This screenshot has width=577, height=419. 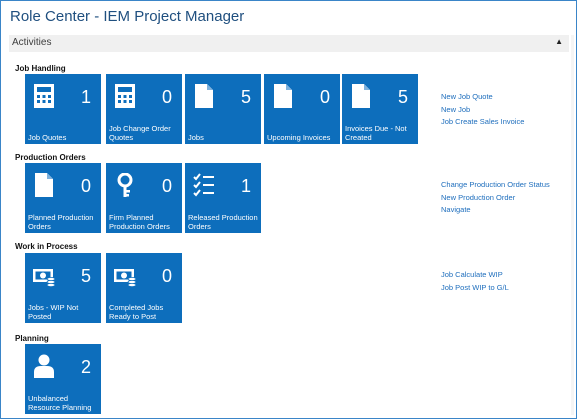 What do you see at coordinates (302, 109) in the screenshot?
I see `tile-upcoming-invoices: 0 Upcoming Invoices` at bounding box center [302, 109].